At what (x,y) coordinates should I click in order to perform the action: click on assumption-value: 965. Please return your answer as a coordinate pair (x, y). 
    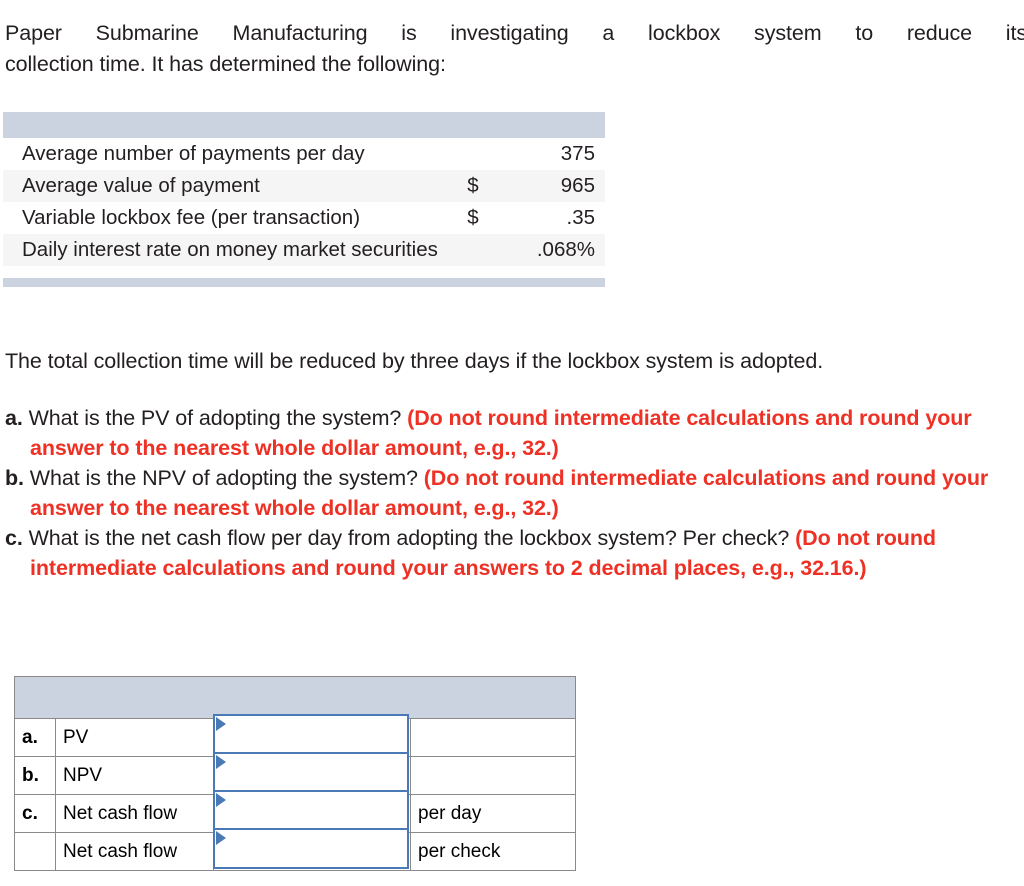
    Looking at the image, I should click on (555, 186).